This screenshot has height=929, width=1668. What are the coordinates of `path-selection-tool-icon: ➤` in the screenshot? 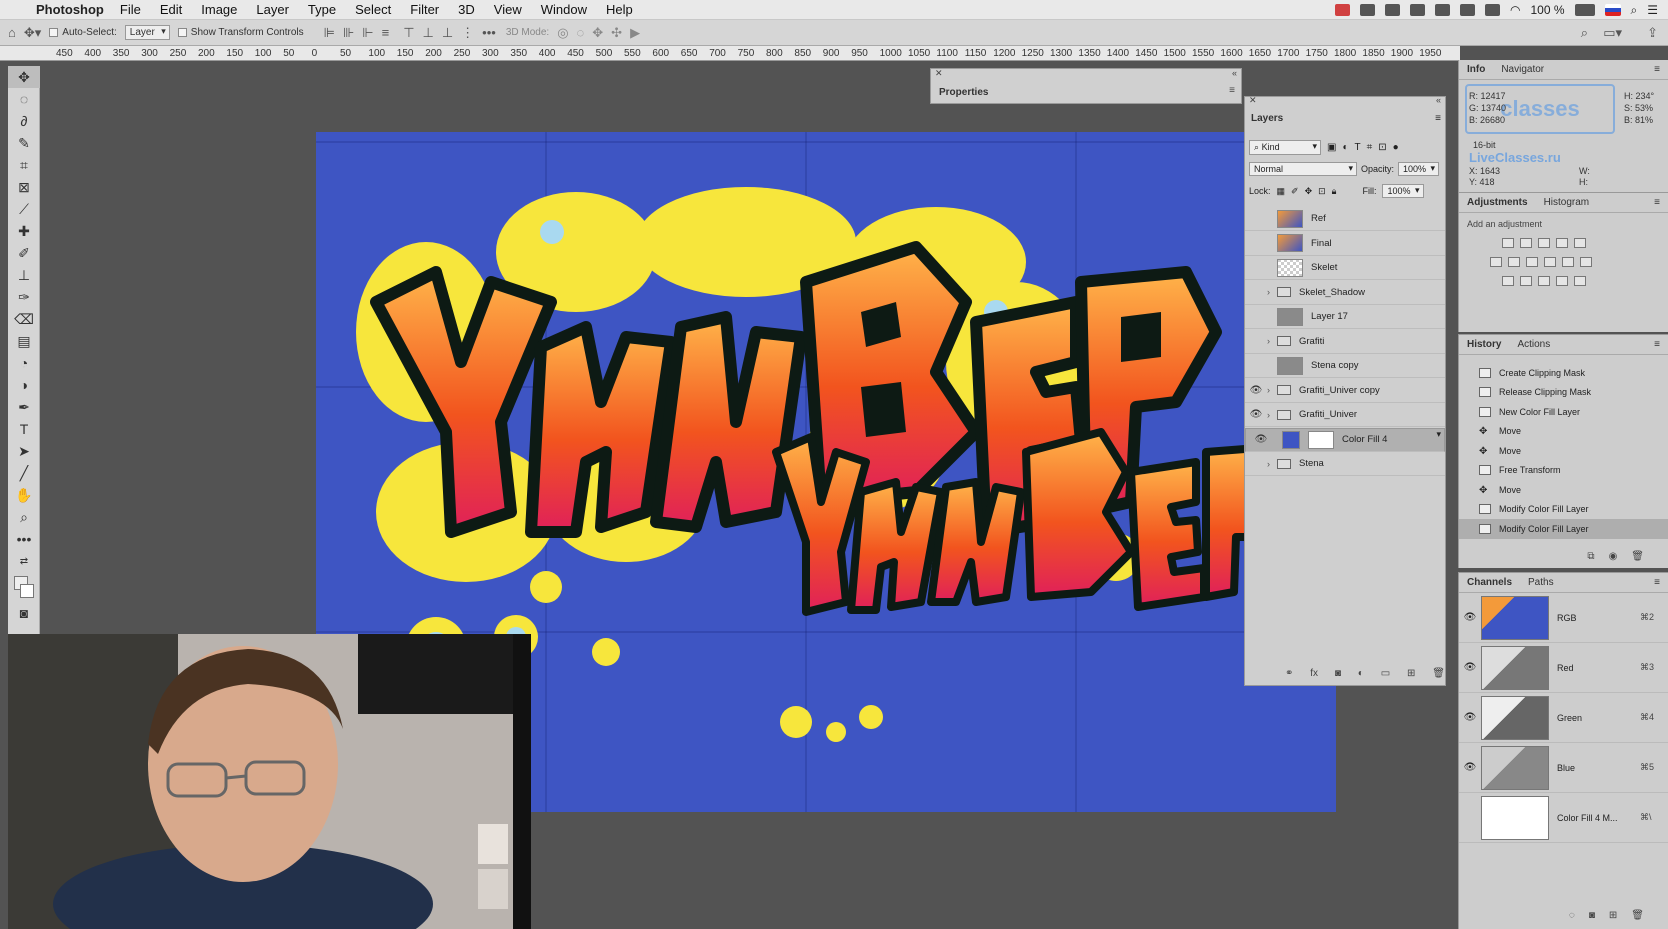 It's located at (24, 451).